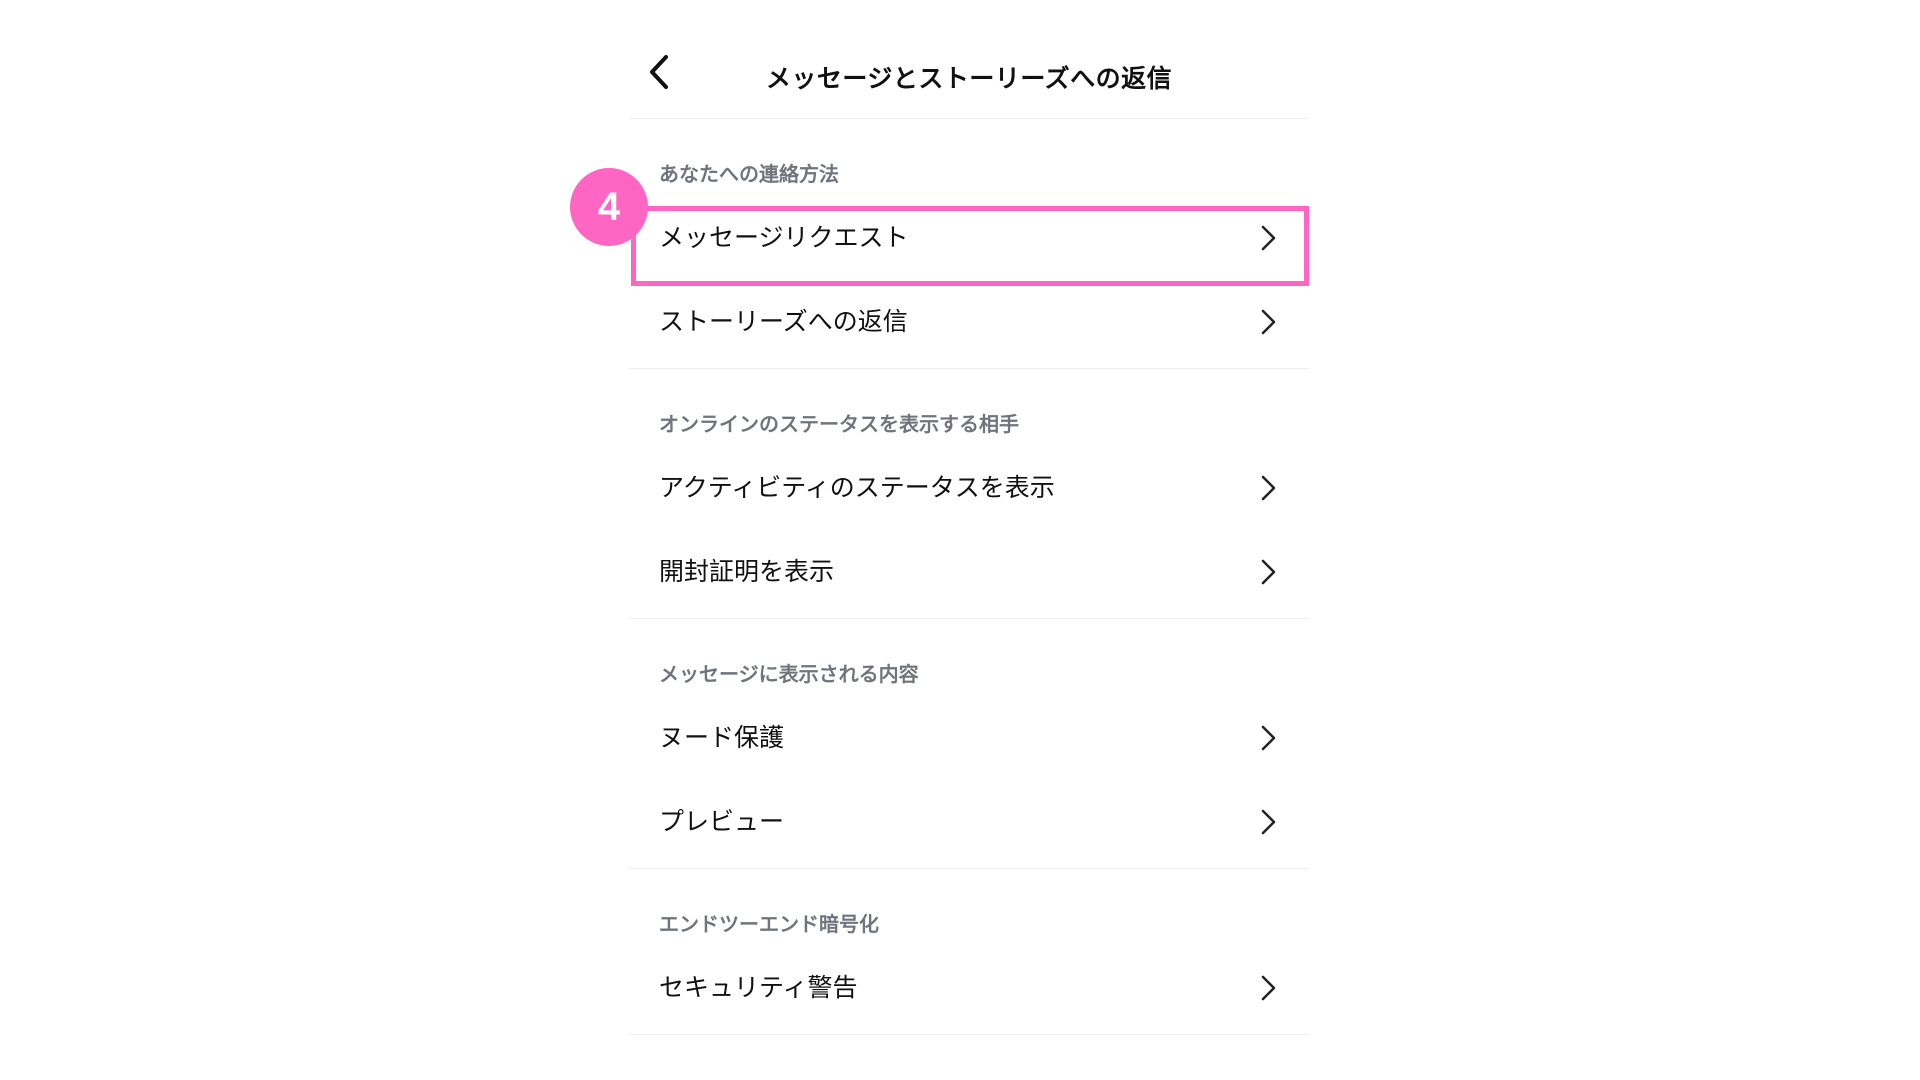  What do you see at coordinates (969, 738) in the screenshot?
I see `settings-row-nudity-protection: ヌード保護` at bounding box center [969, 738].